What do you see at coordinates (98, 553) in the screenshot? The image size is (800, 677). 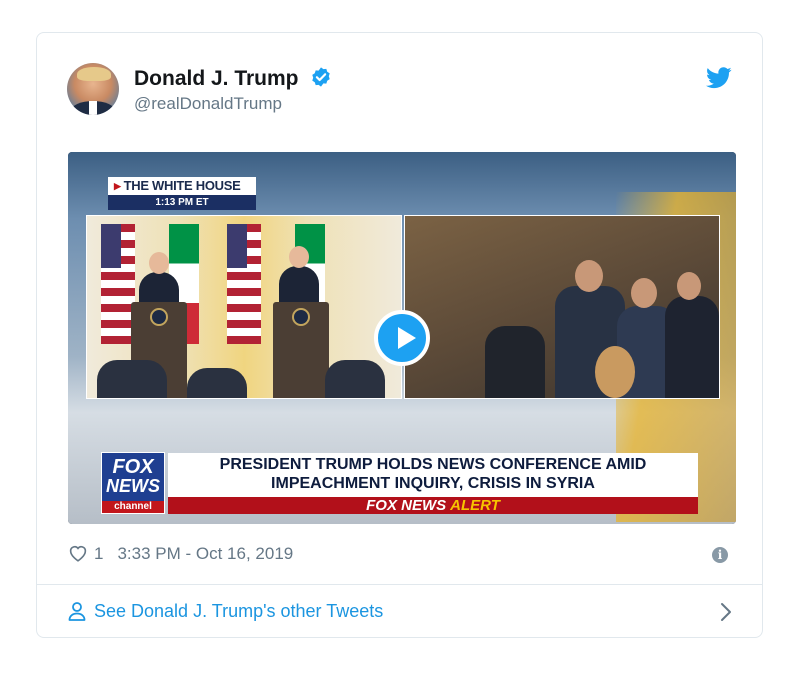 I see `like-count: 1` at bounding box center [98, 553].